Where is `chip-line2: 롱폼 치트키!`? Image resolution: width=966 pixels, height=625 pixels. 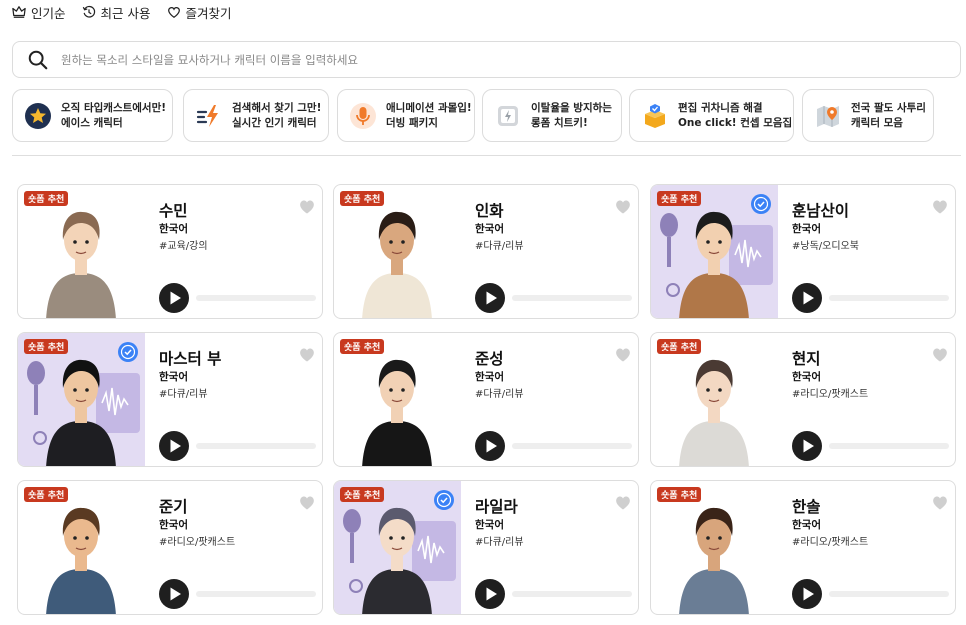
chip-line2: 롱폼 치트키! is located at coordinates (559, 122).